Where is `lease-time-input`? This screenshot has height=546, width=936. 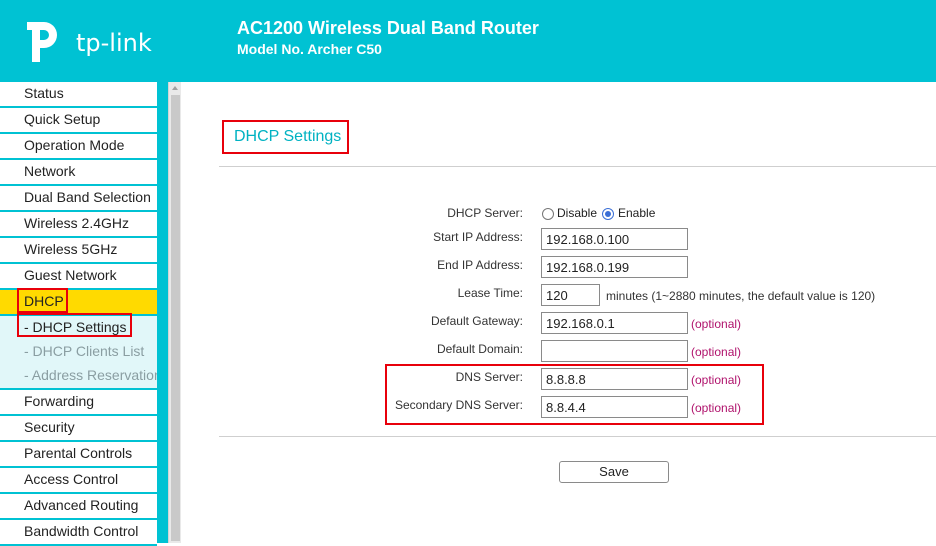
lease-time-input is located at coordinates (570, 295).